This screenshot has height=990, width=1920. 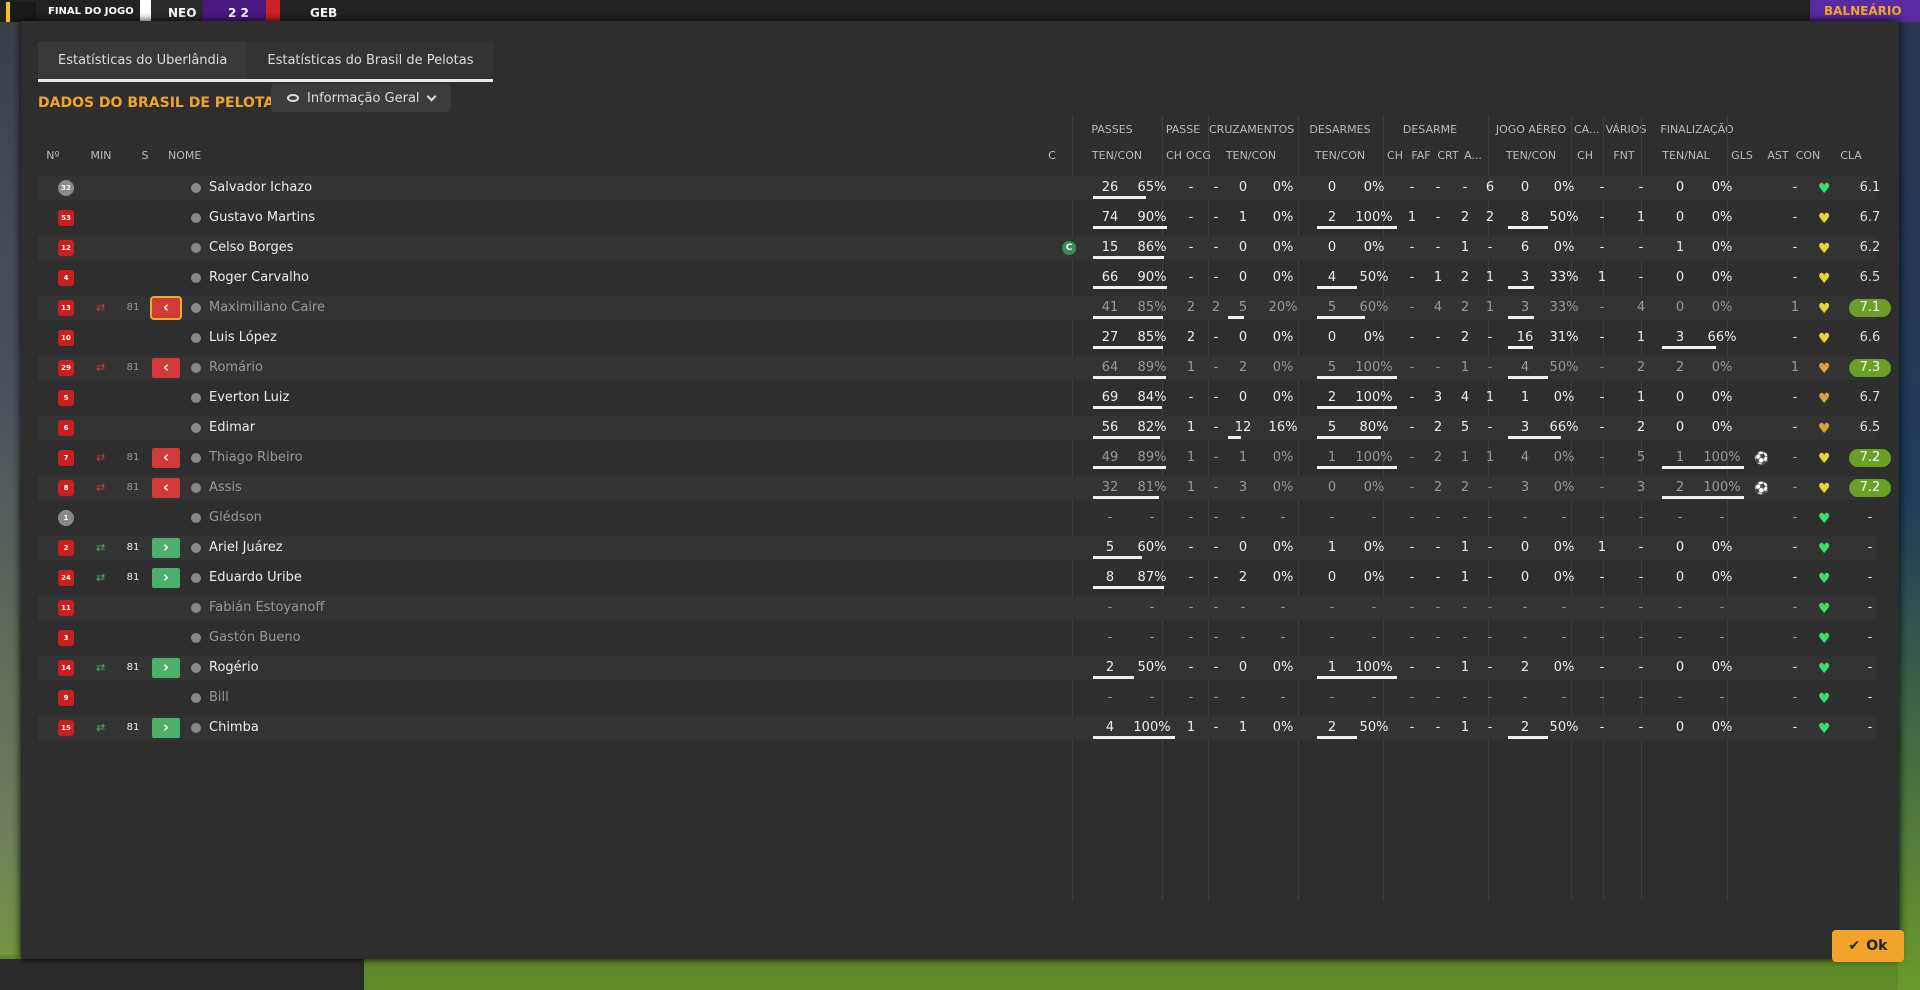 I want to click on assists: -, so click(x=1795, y=427).